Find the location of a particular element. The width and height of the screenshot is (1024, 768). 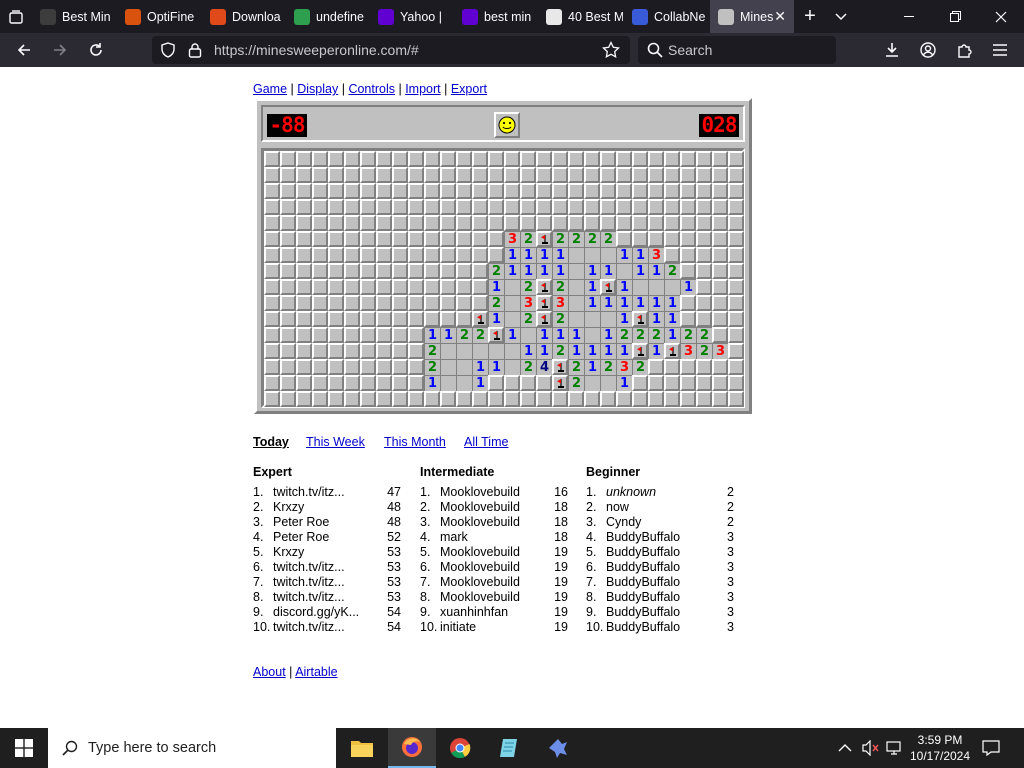

tracking-protection-shield-icon is located at coordinates (168, 52).